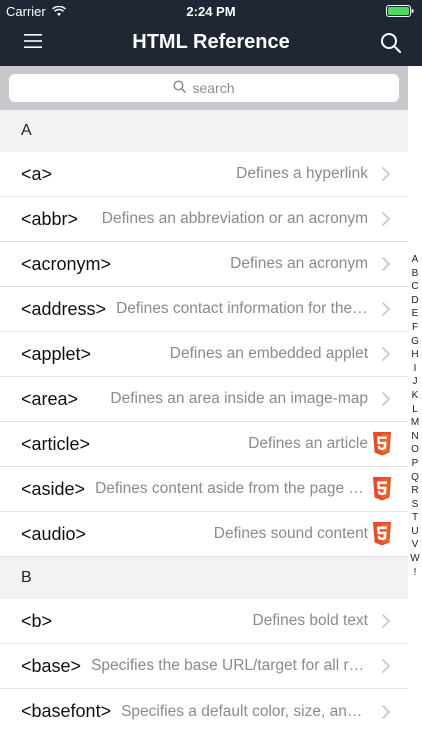 The width and height of the screenshot is (422, 750). What do you see at coordinates (234, 218) in the screenshot?
I see `tag-description: Defines an abbreviation or an acronym` at bounding box center [234, 218].